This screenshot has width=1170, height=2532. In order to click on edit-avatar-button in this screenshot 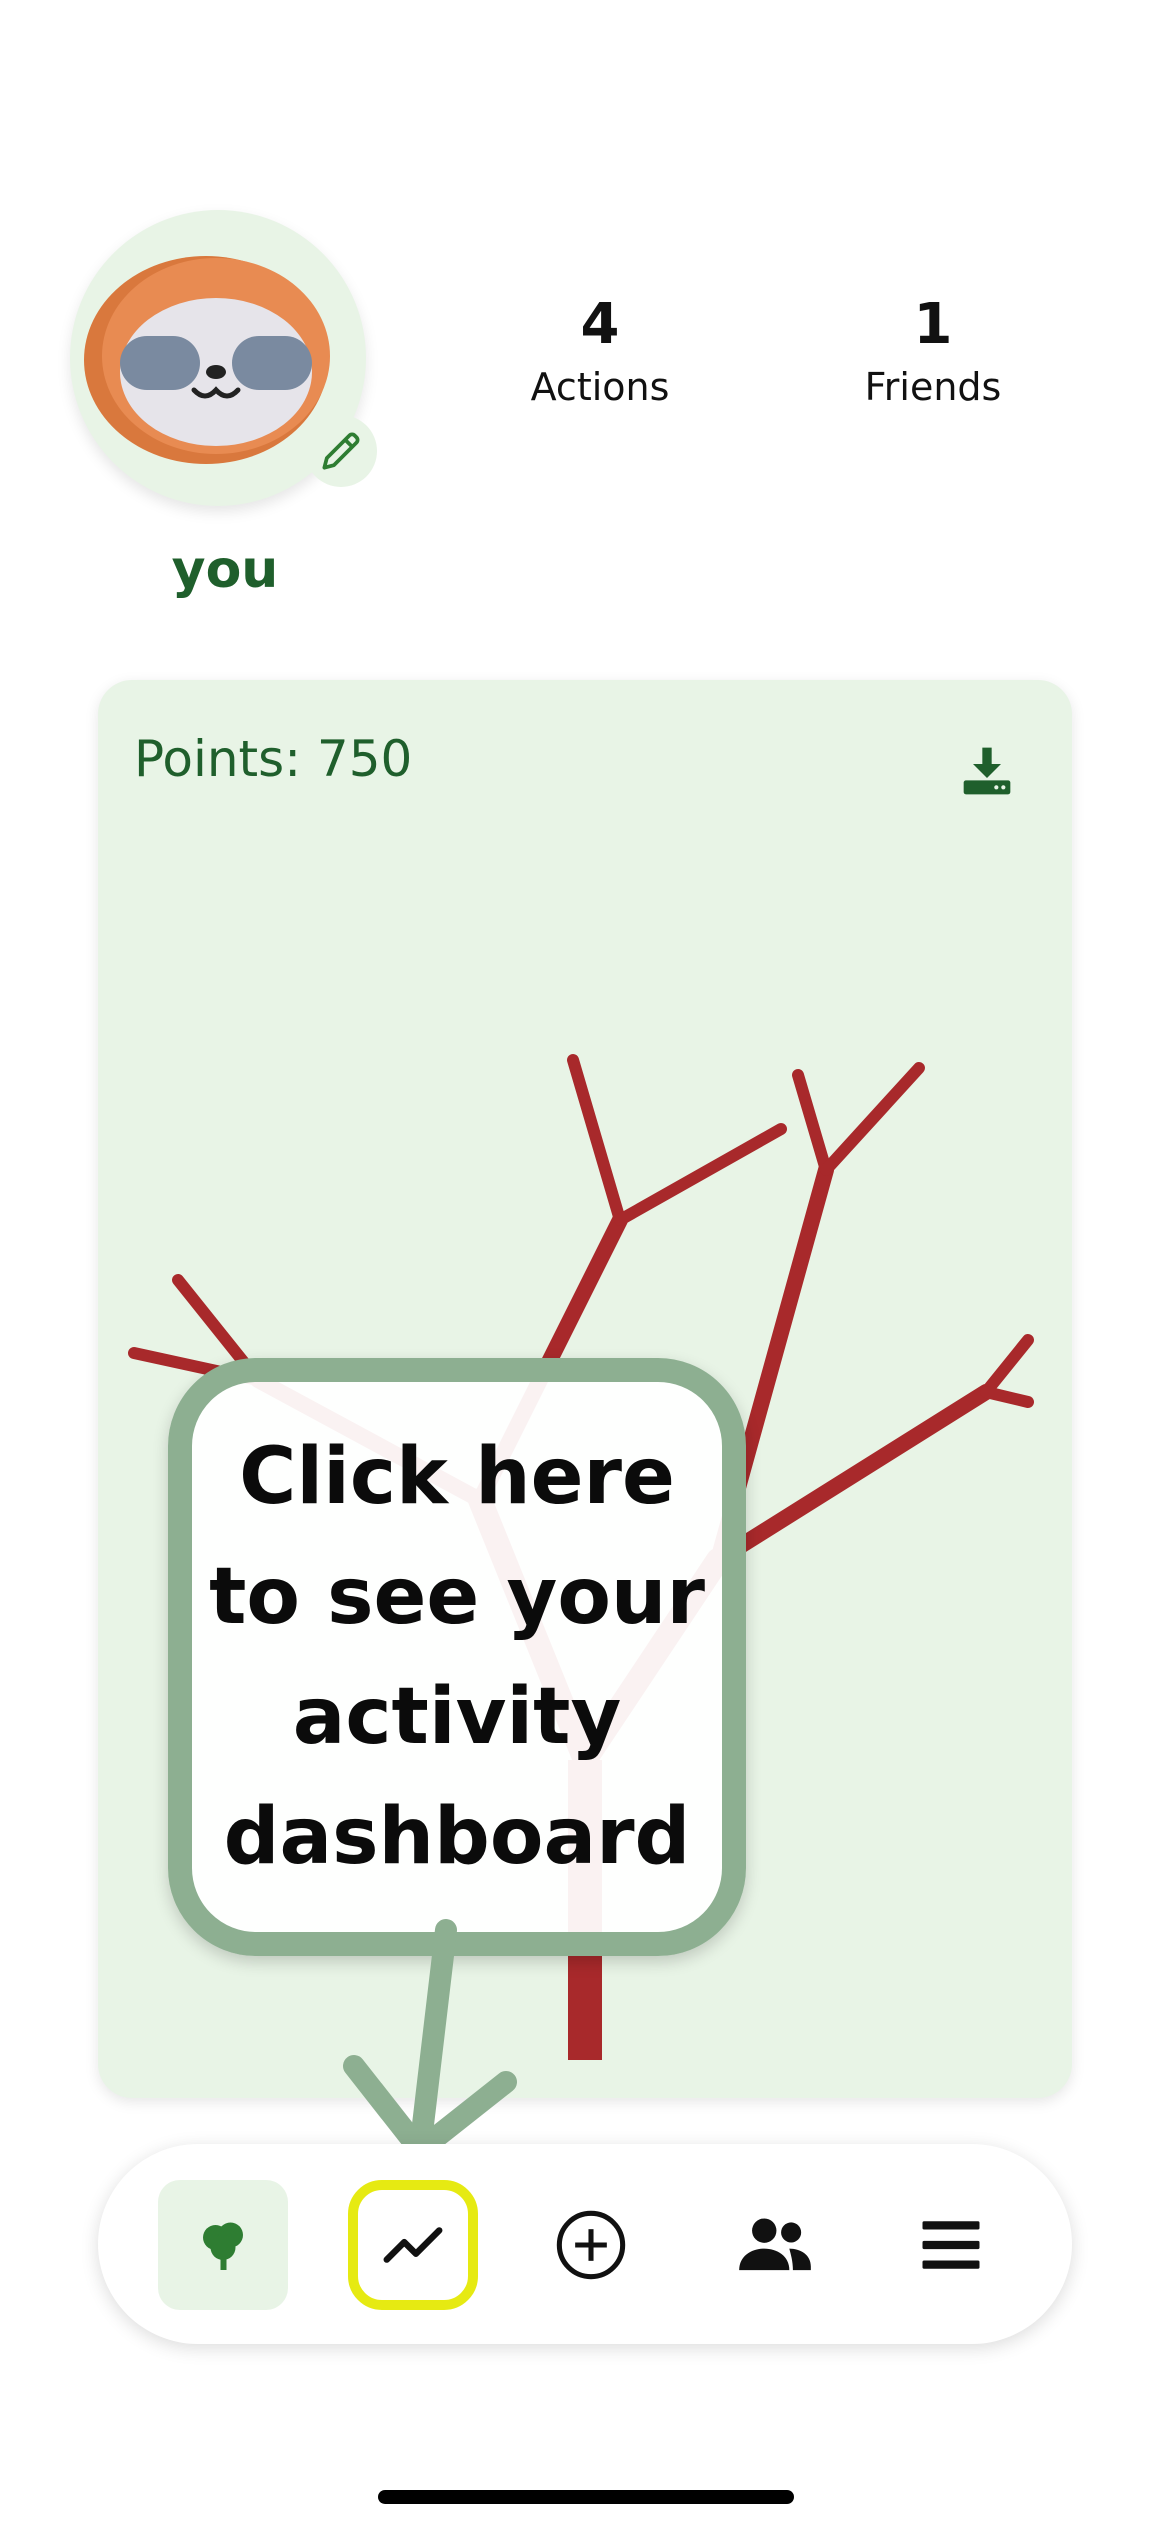, I will do `click(341, 451)`.